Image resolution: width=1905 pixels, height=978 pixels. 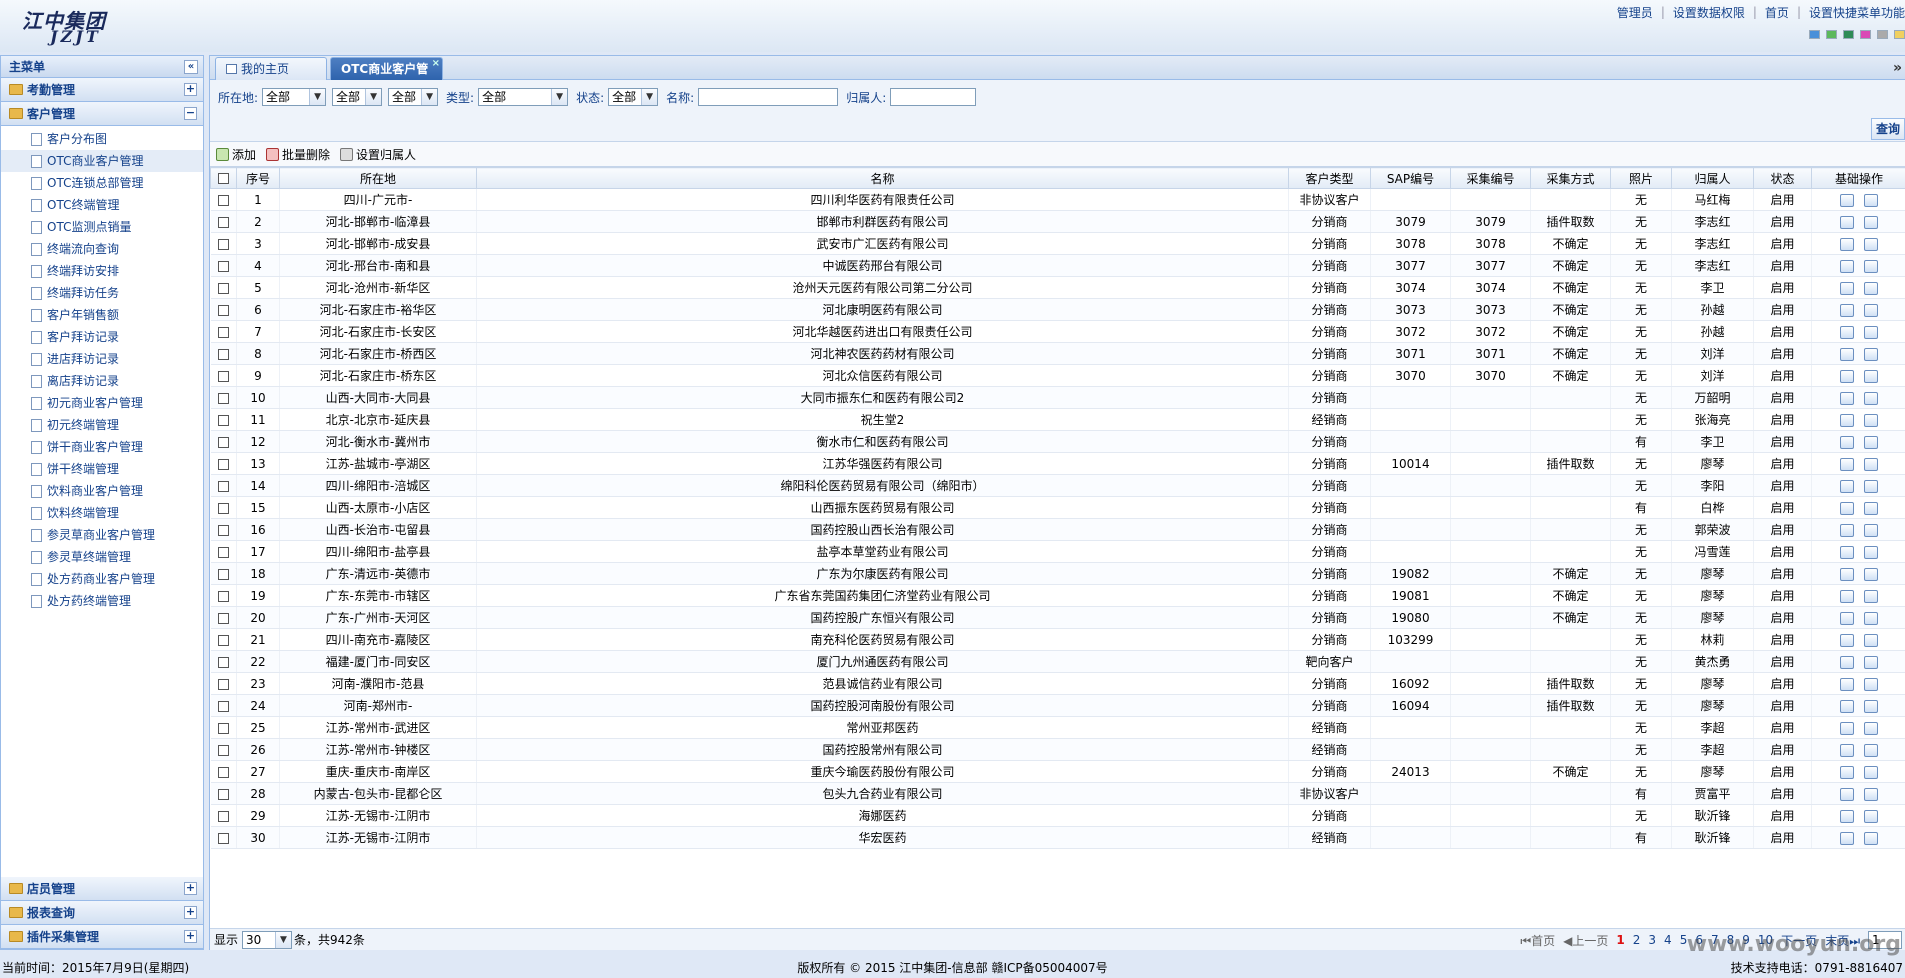 What do you see at coordinates (294, 97) in the screenshot?
I see `province-select: 全部 ▼` at bounding box center [294, 97].